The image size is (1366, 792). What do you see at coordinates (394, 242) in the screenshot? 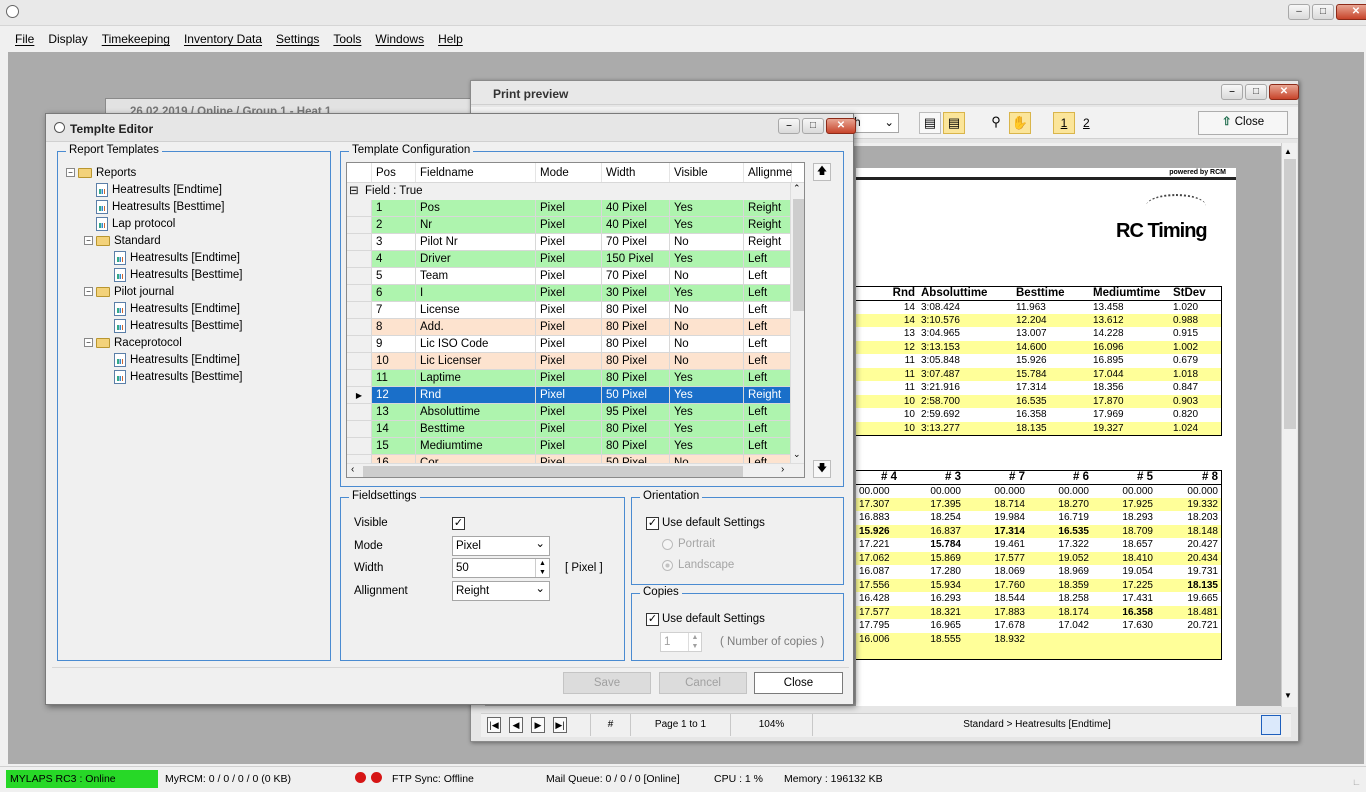
I see `grid-cell-pos: 3` at bounding box center [394, 242].